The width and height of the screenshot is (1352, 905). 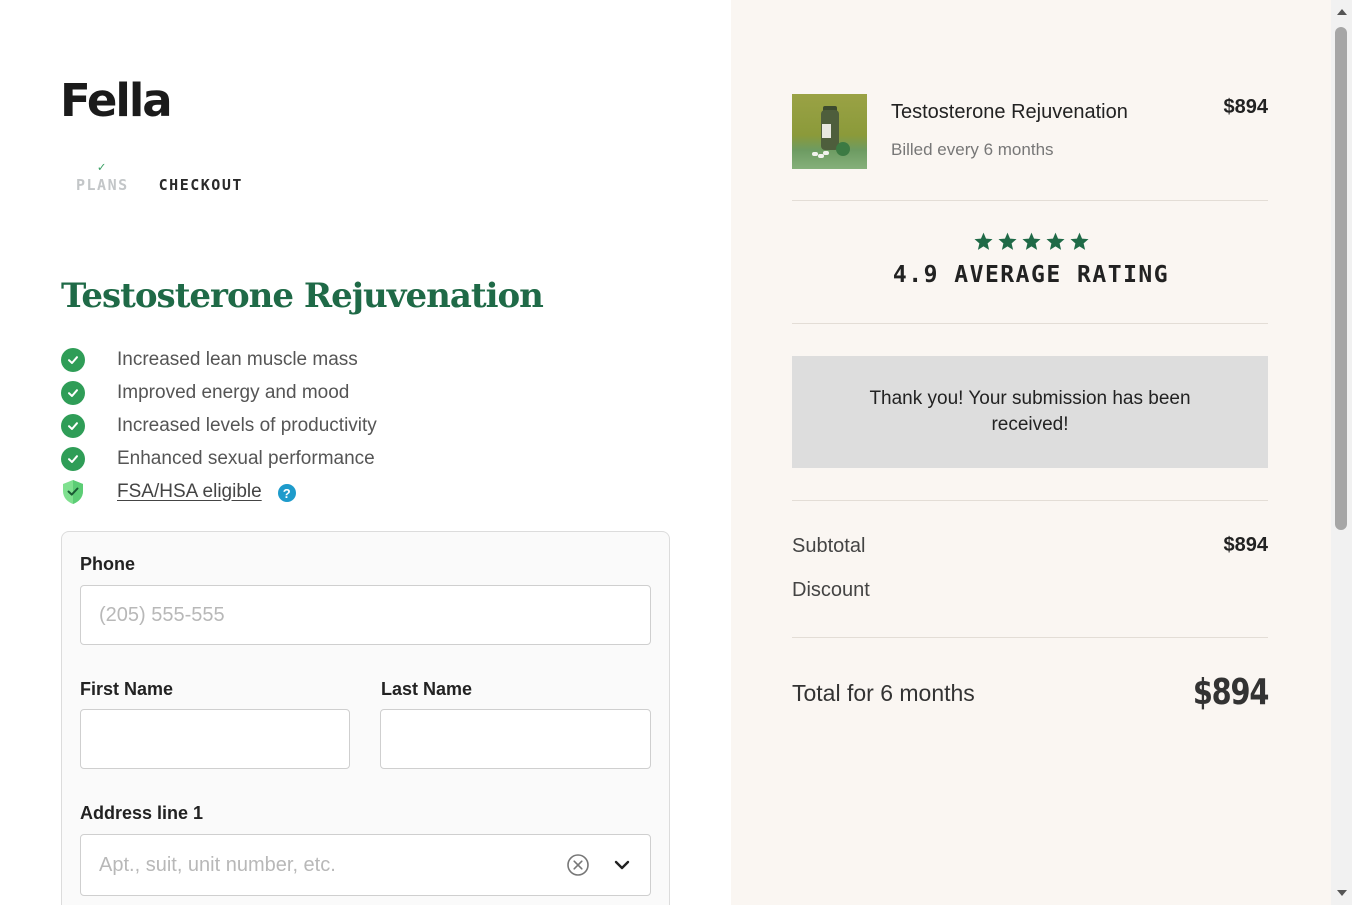 I want to click on page-scrollbar, so click(x=1341, y=452).